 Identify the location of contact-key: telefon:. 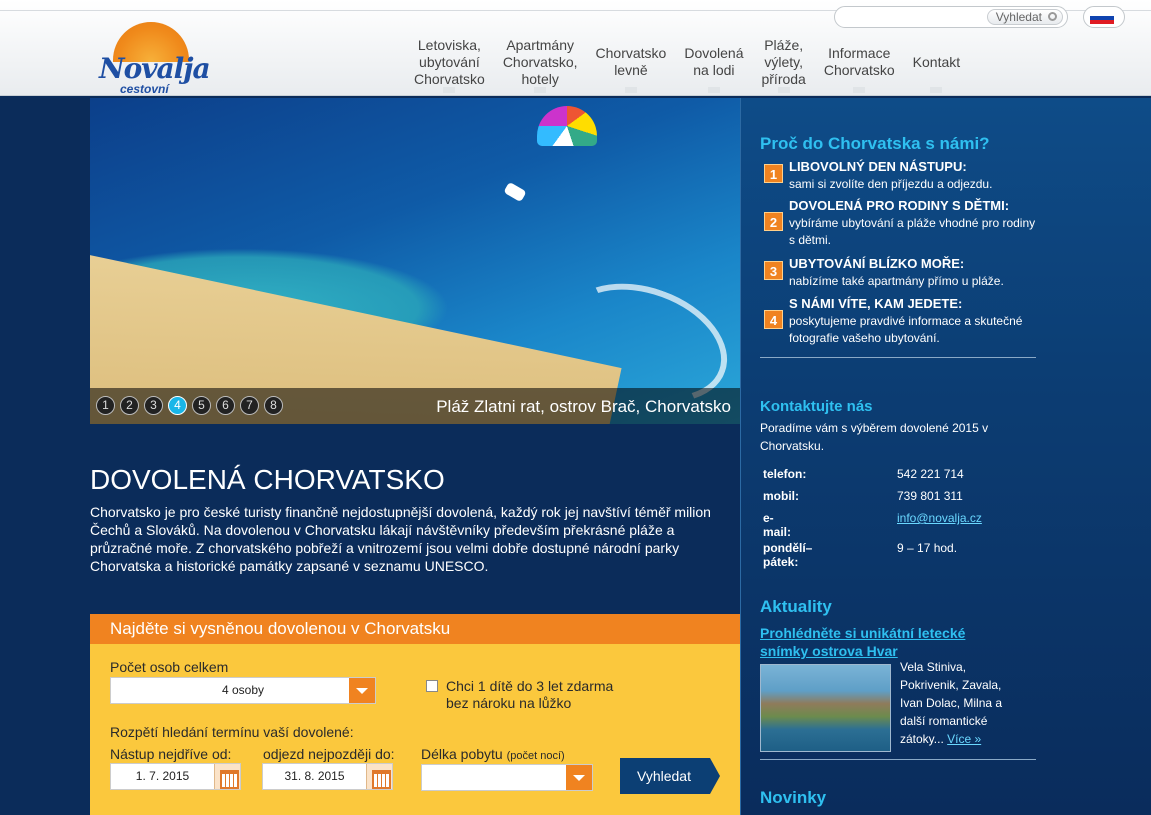
(785, 474).